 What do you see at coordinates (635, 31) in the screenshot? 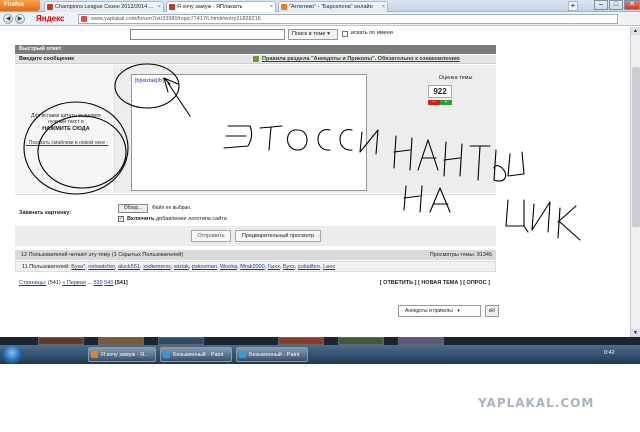
I see `scroll-up-icon: ▲` at bounding box center [635, 31].